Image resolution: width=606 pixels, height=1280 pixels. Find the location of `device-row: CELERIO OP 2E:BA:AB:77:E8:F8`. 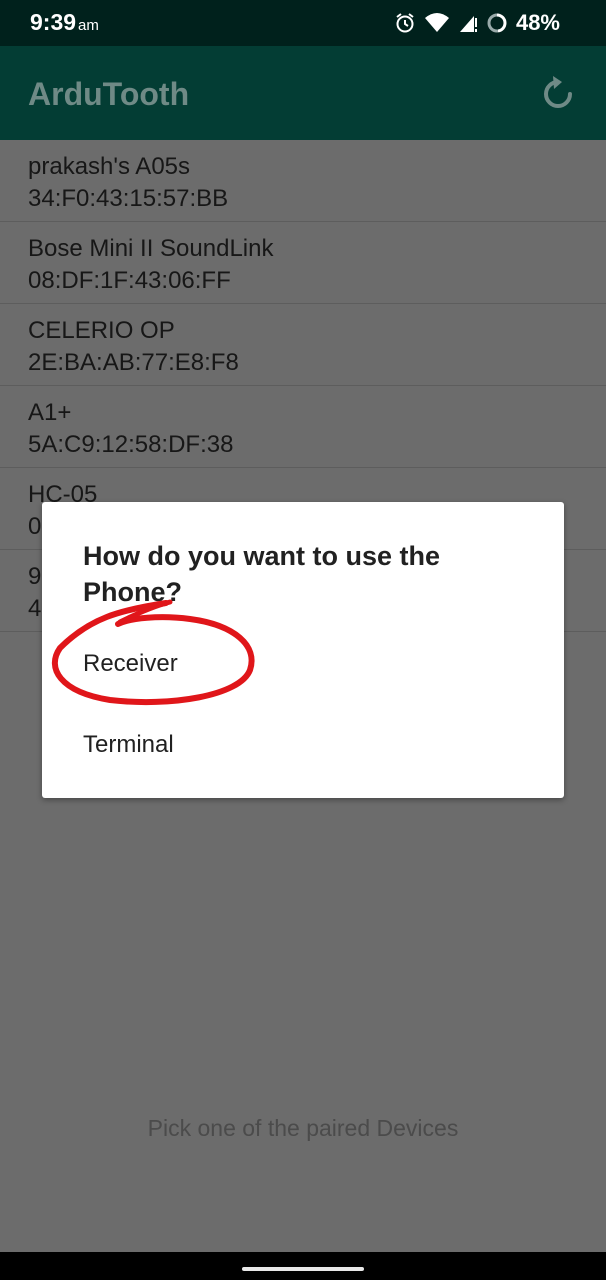

device-row: CELERIO OP 2E:BA:AB:77:E8:F8 is located at coordinates (303, 345).